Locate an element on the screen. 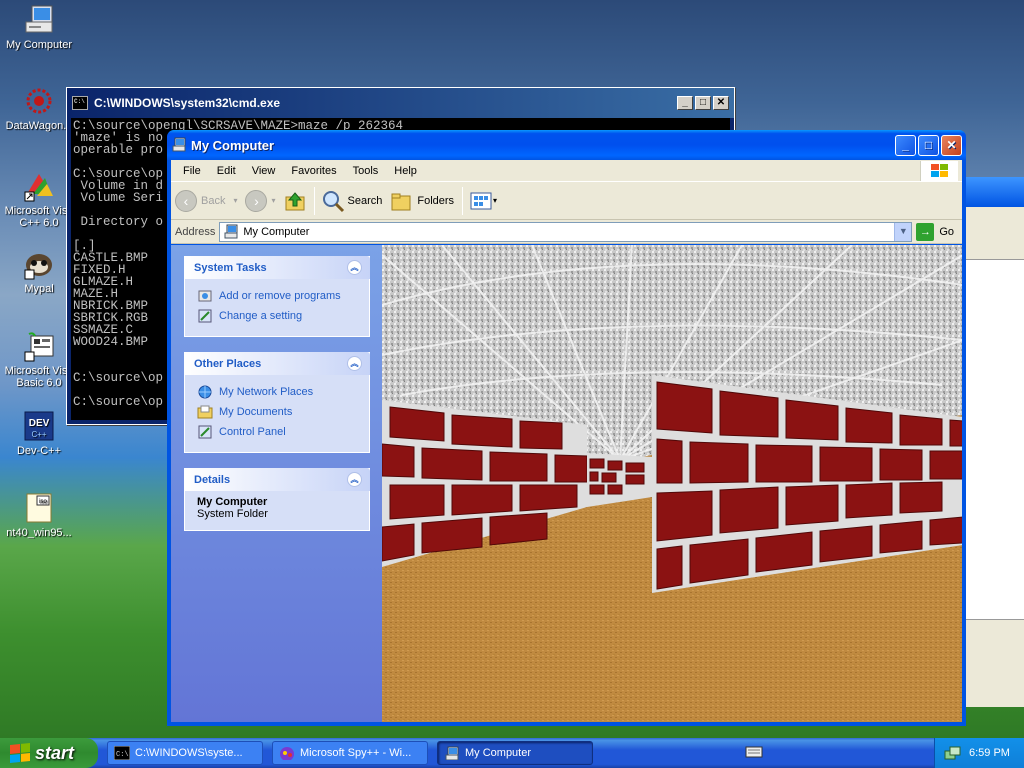 The height and width of the screenshot is (768, 1024). change-setting-link: Change a setting is located at coordinates (278, 316).